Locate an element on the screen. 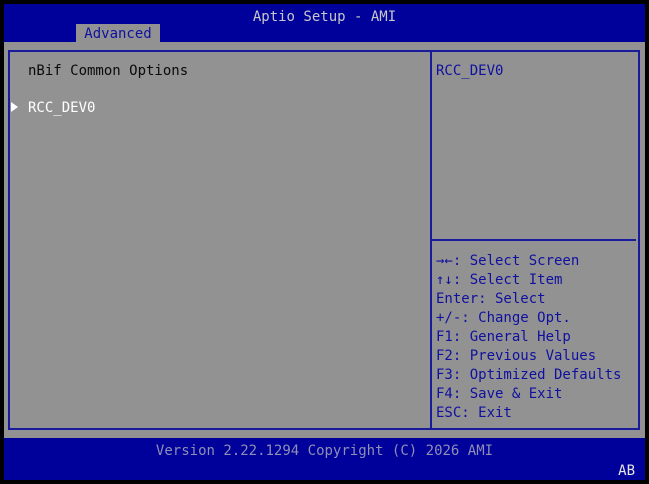  help-divider is located at coordinates (534, 240).